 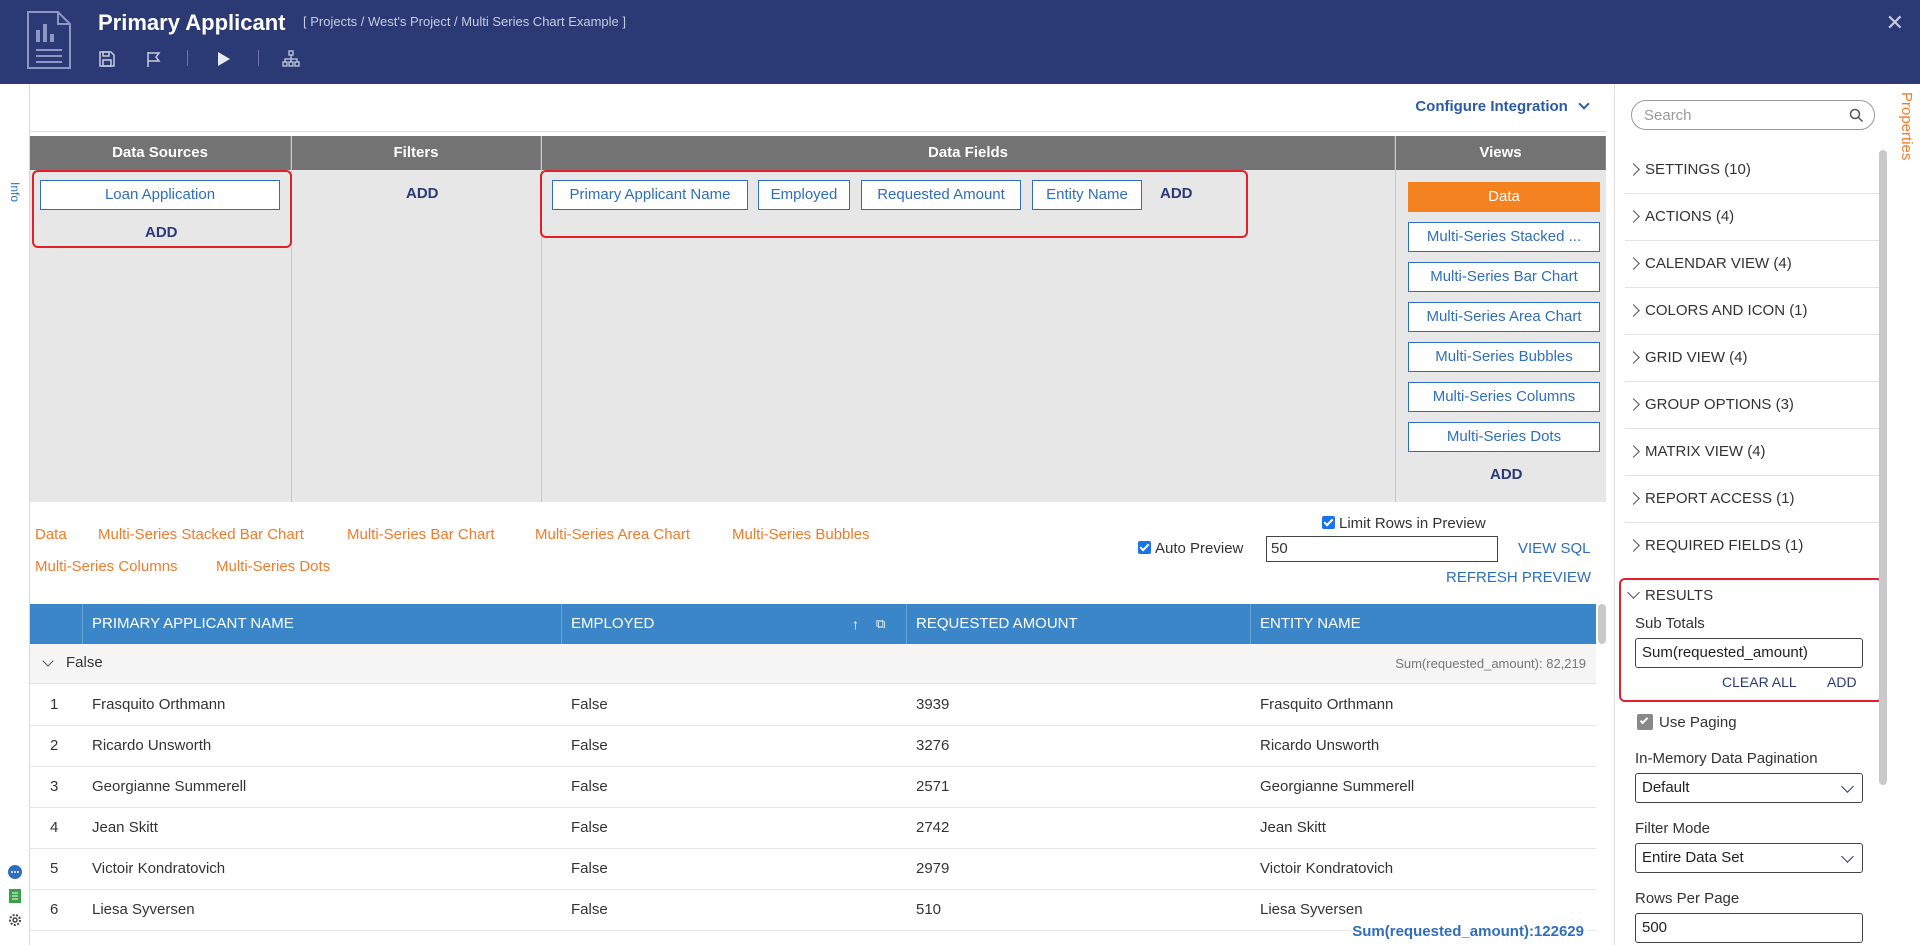 I want to click on pagination-select: Default, so click(x=1749, y=788).